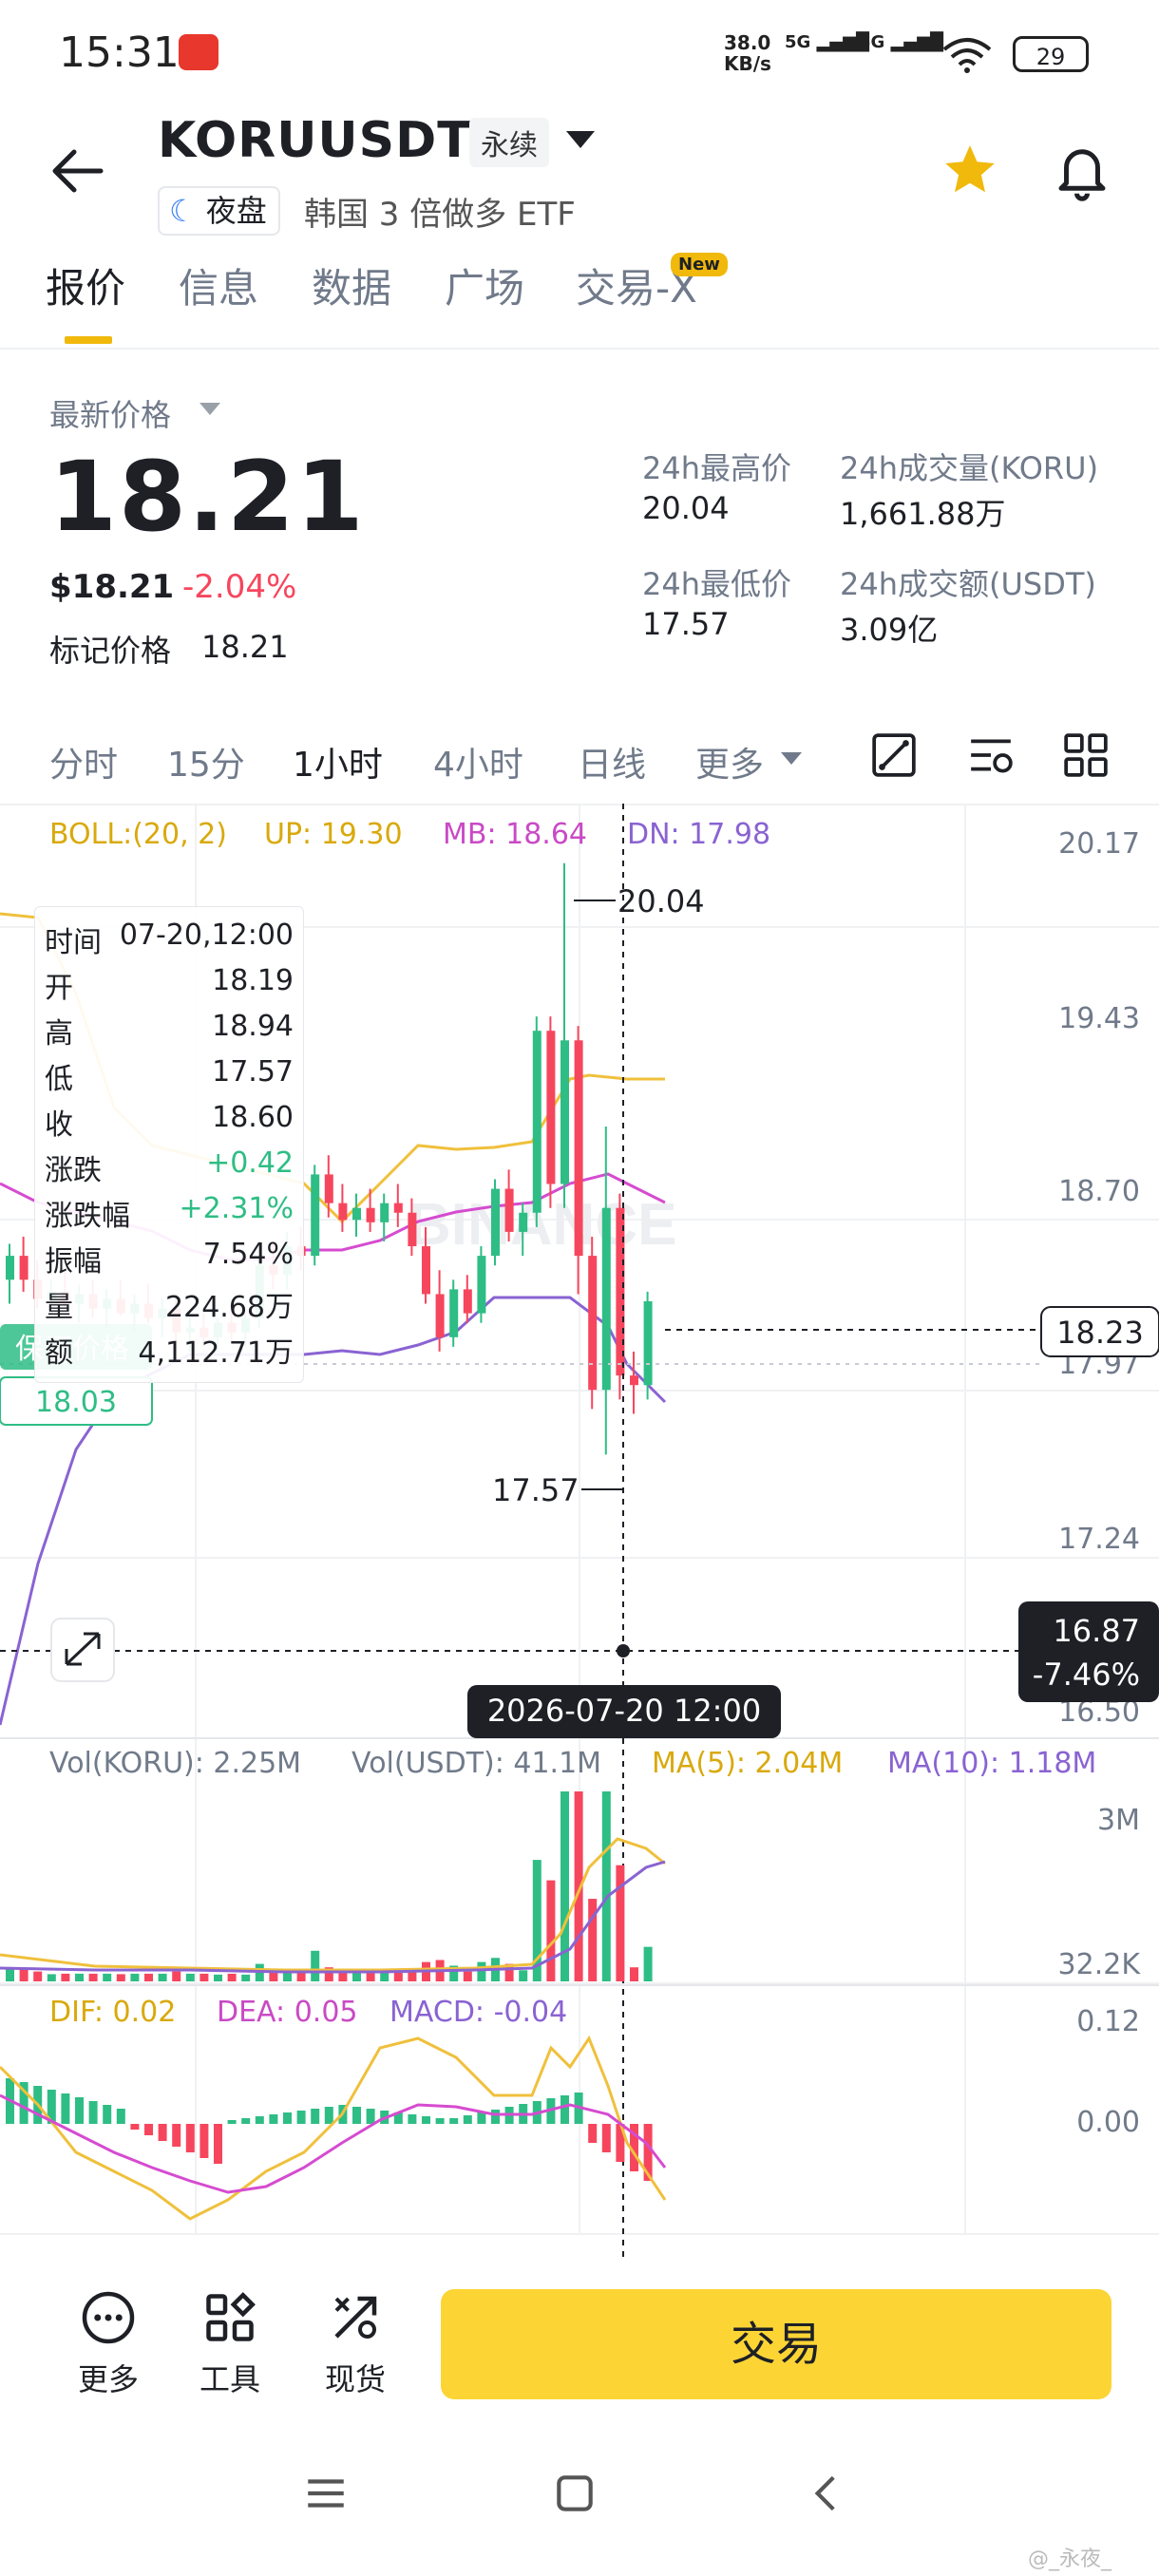  What do you see at coordinates (791, 758) in the screenshot?
I see `more-dropdown-icon` at bounding box center [791, 758].